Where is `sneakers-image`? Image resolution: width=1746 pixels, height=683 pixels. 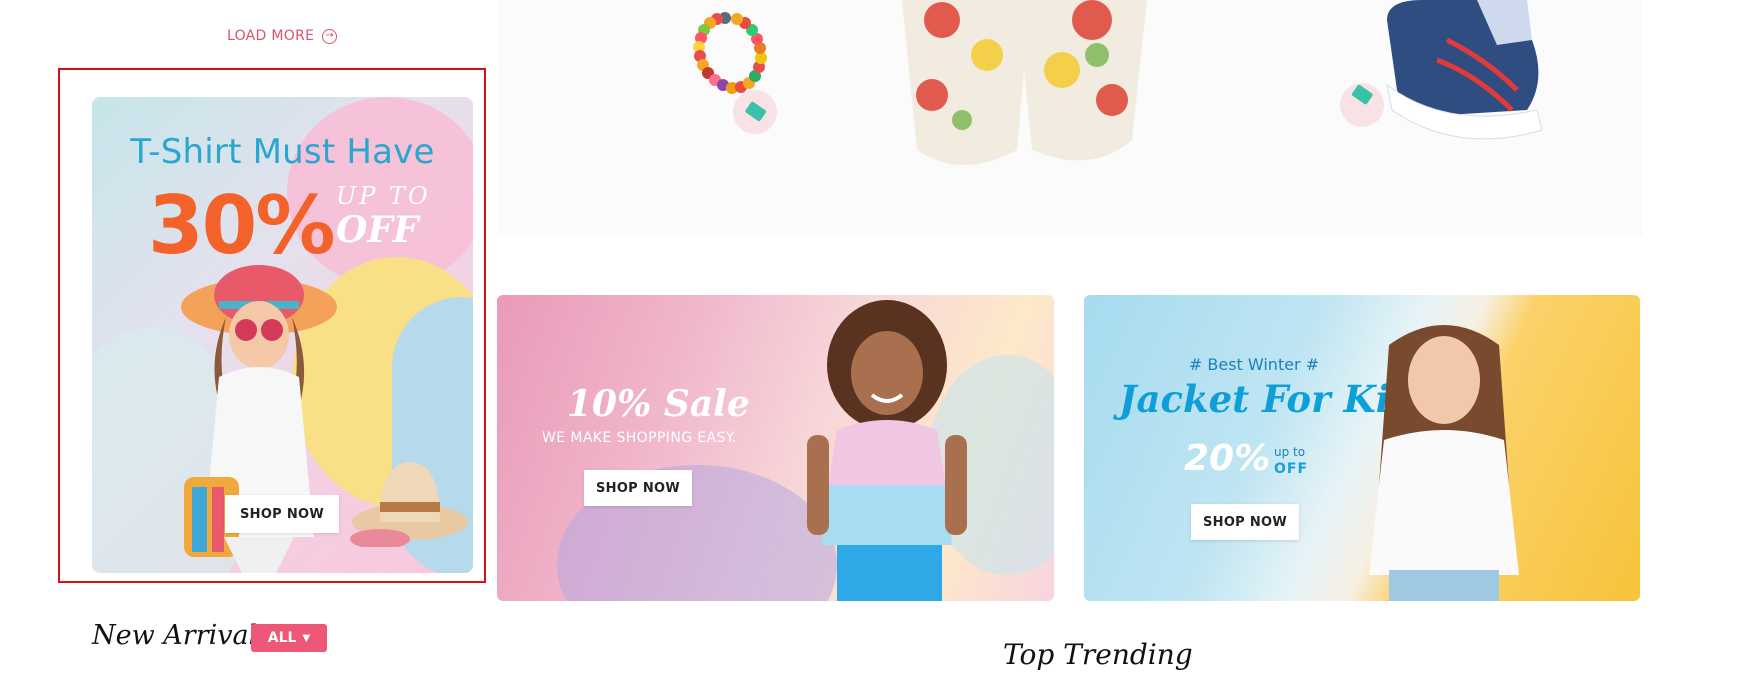 sneakers-image is located at coordinates (1441, 70).